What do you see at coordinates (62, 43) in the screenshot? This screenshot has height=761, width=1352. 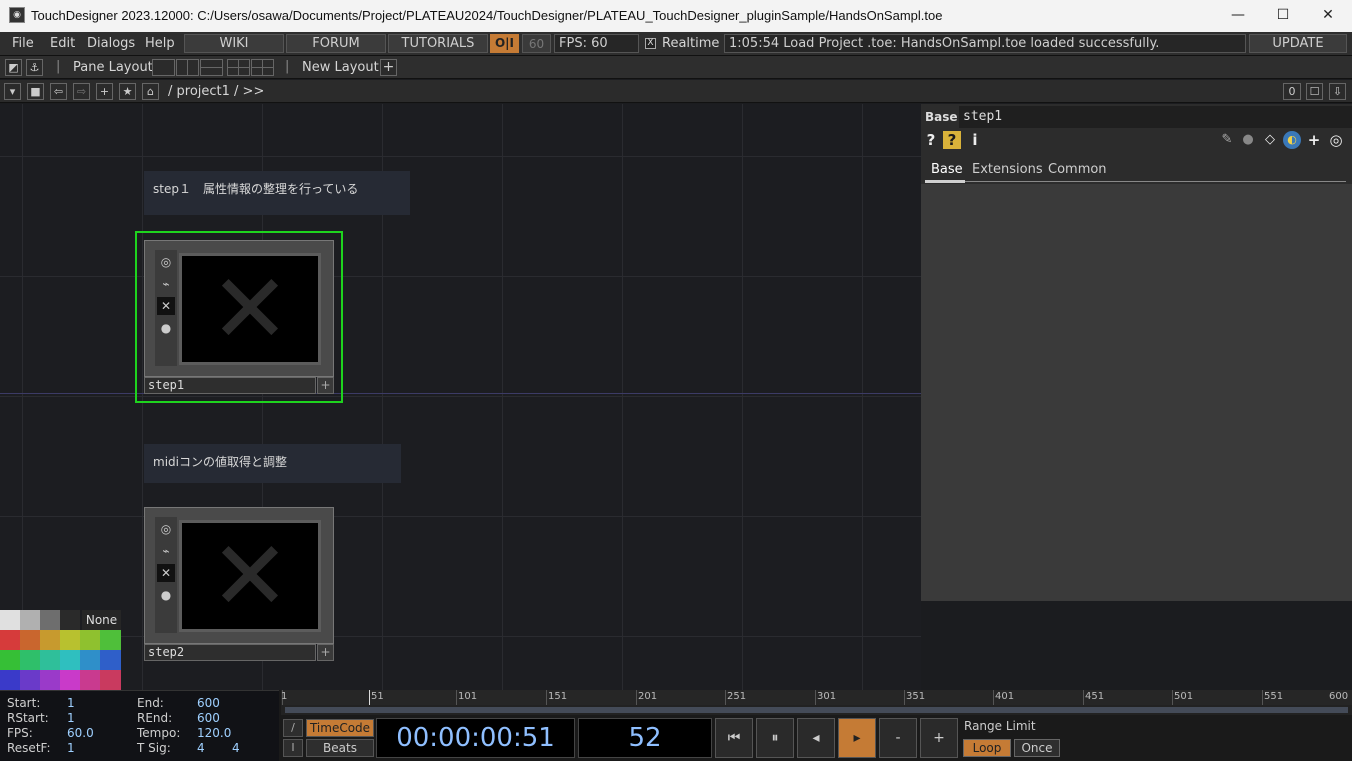 I see `menu-edit: Edit` at bounding box center [62, 43].